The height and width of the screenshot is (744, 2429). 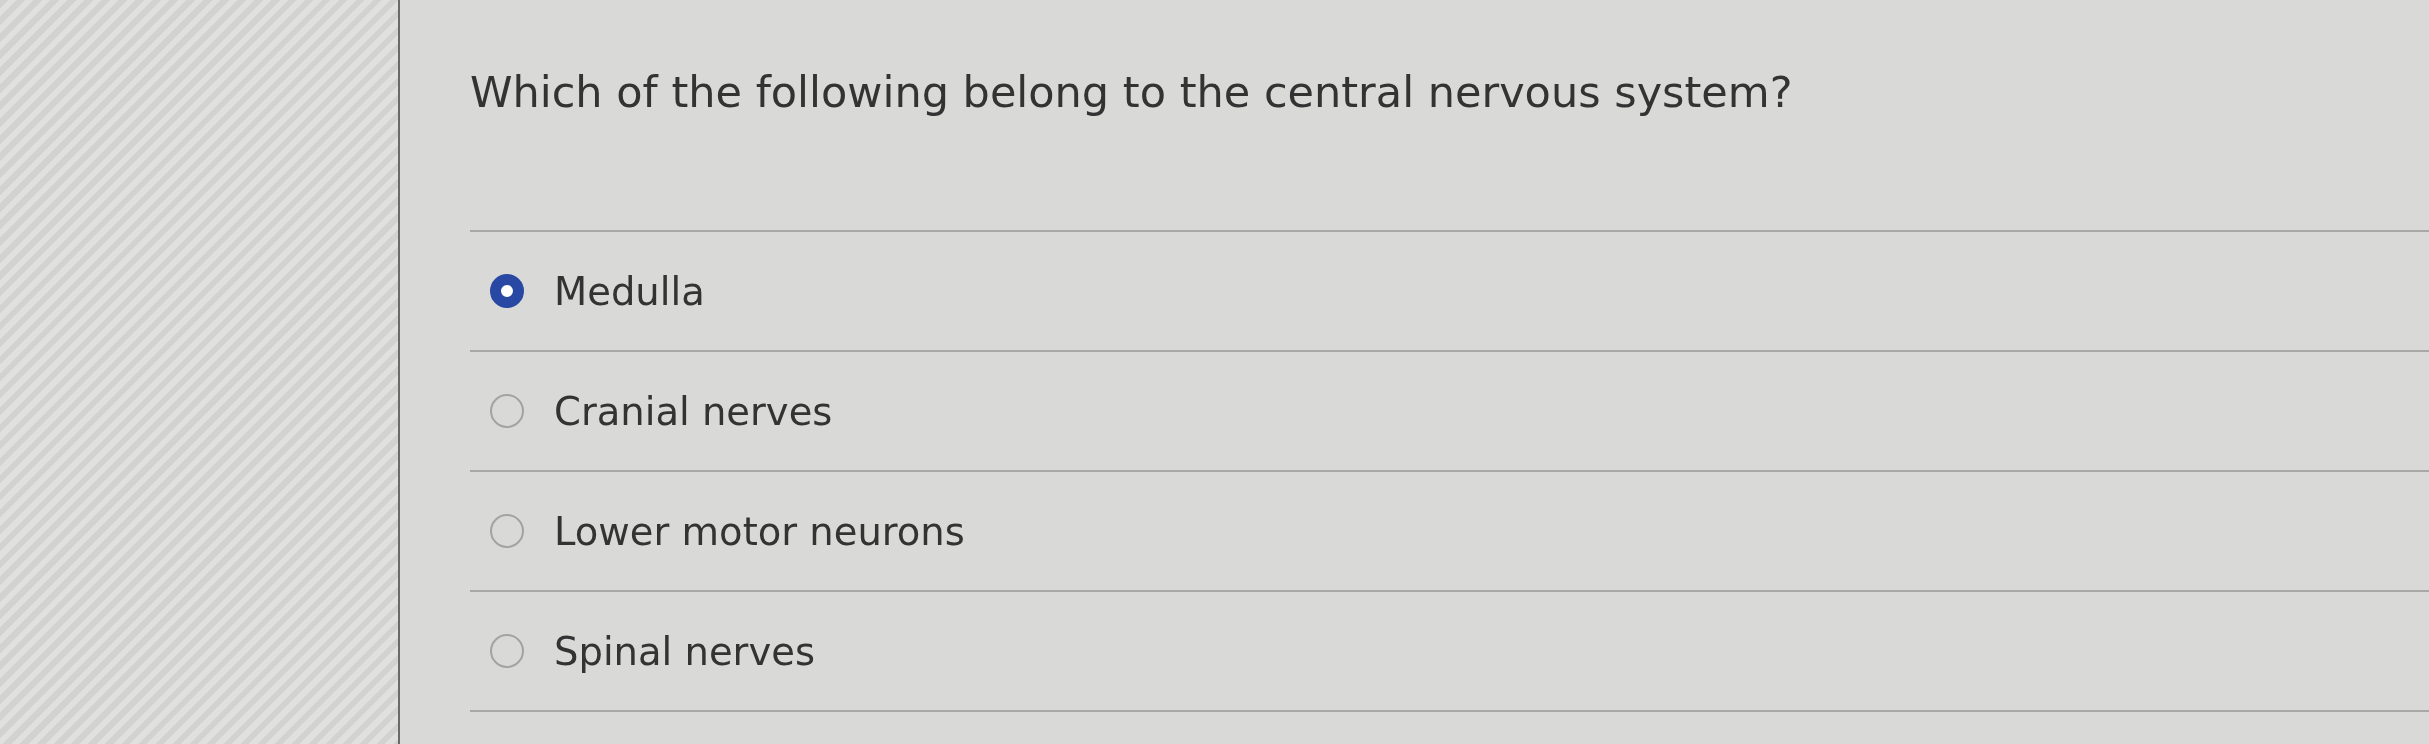 What do you see at coordinates (759, 531) in the screenshot?
I see `option-label: Lower motor neurons` at bounding box center [759, 531].